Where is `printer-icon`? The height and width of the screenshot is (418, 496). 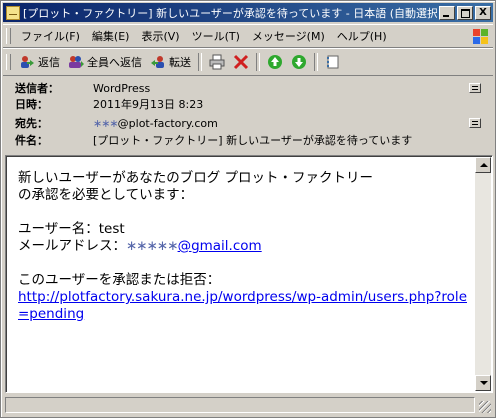
printer-icon is located at coordinates (217, 62).